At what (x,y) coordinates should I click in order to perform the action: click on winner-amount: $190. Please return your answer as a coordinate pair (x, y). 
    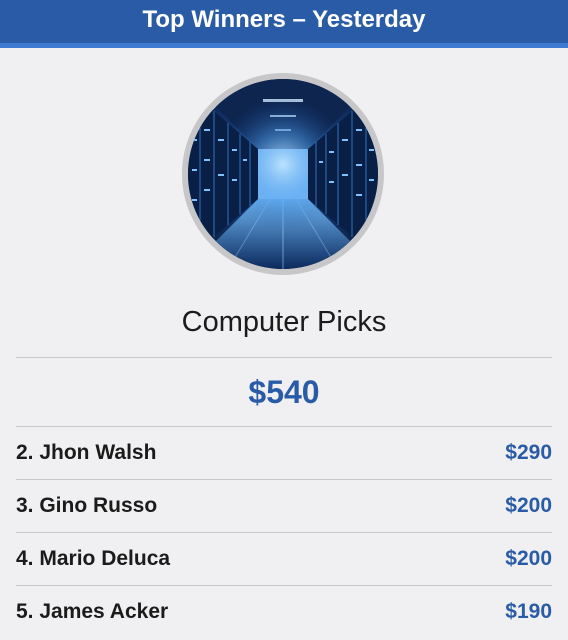
    Looking at the image, I should click on (528, 611).